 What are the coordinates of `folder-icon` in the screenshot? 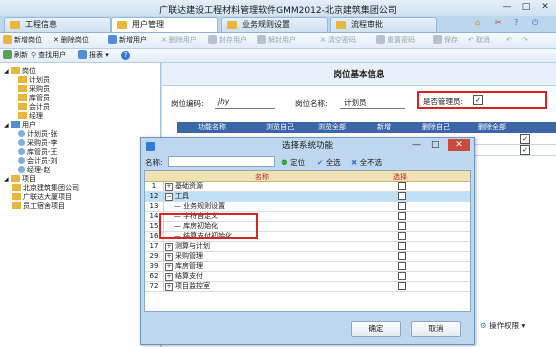 It's located at (341, 25).